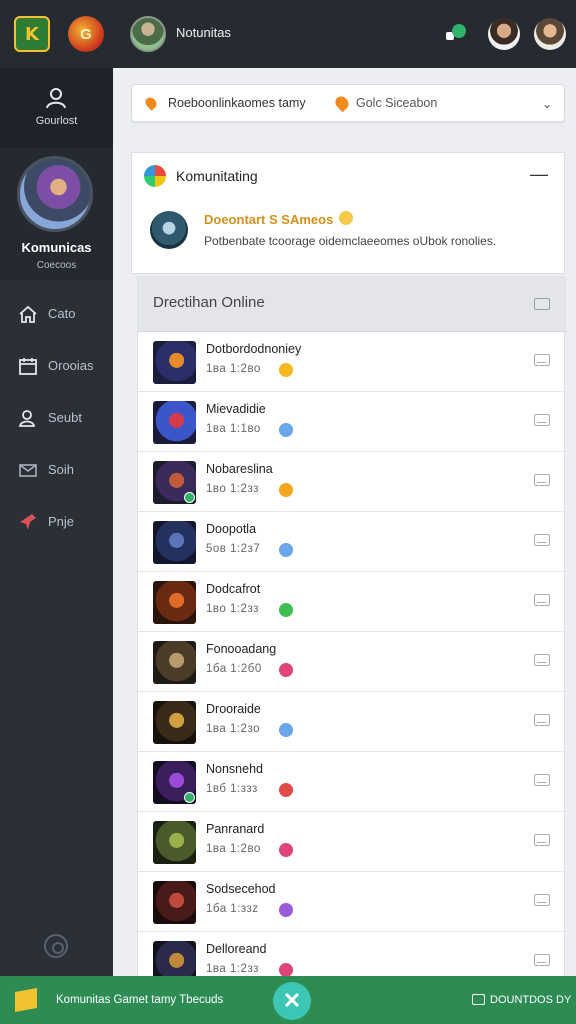  What do you see at coordinates (352, 842) in the screenshot?
I see `friend-row: Panranard 1ва 1:2во` at bounding box center [352, 842].